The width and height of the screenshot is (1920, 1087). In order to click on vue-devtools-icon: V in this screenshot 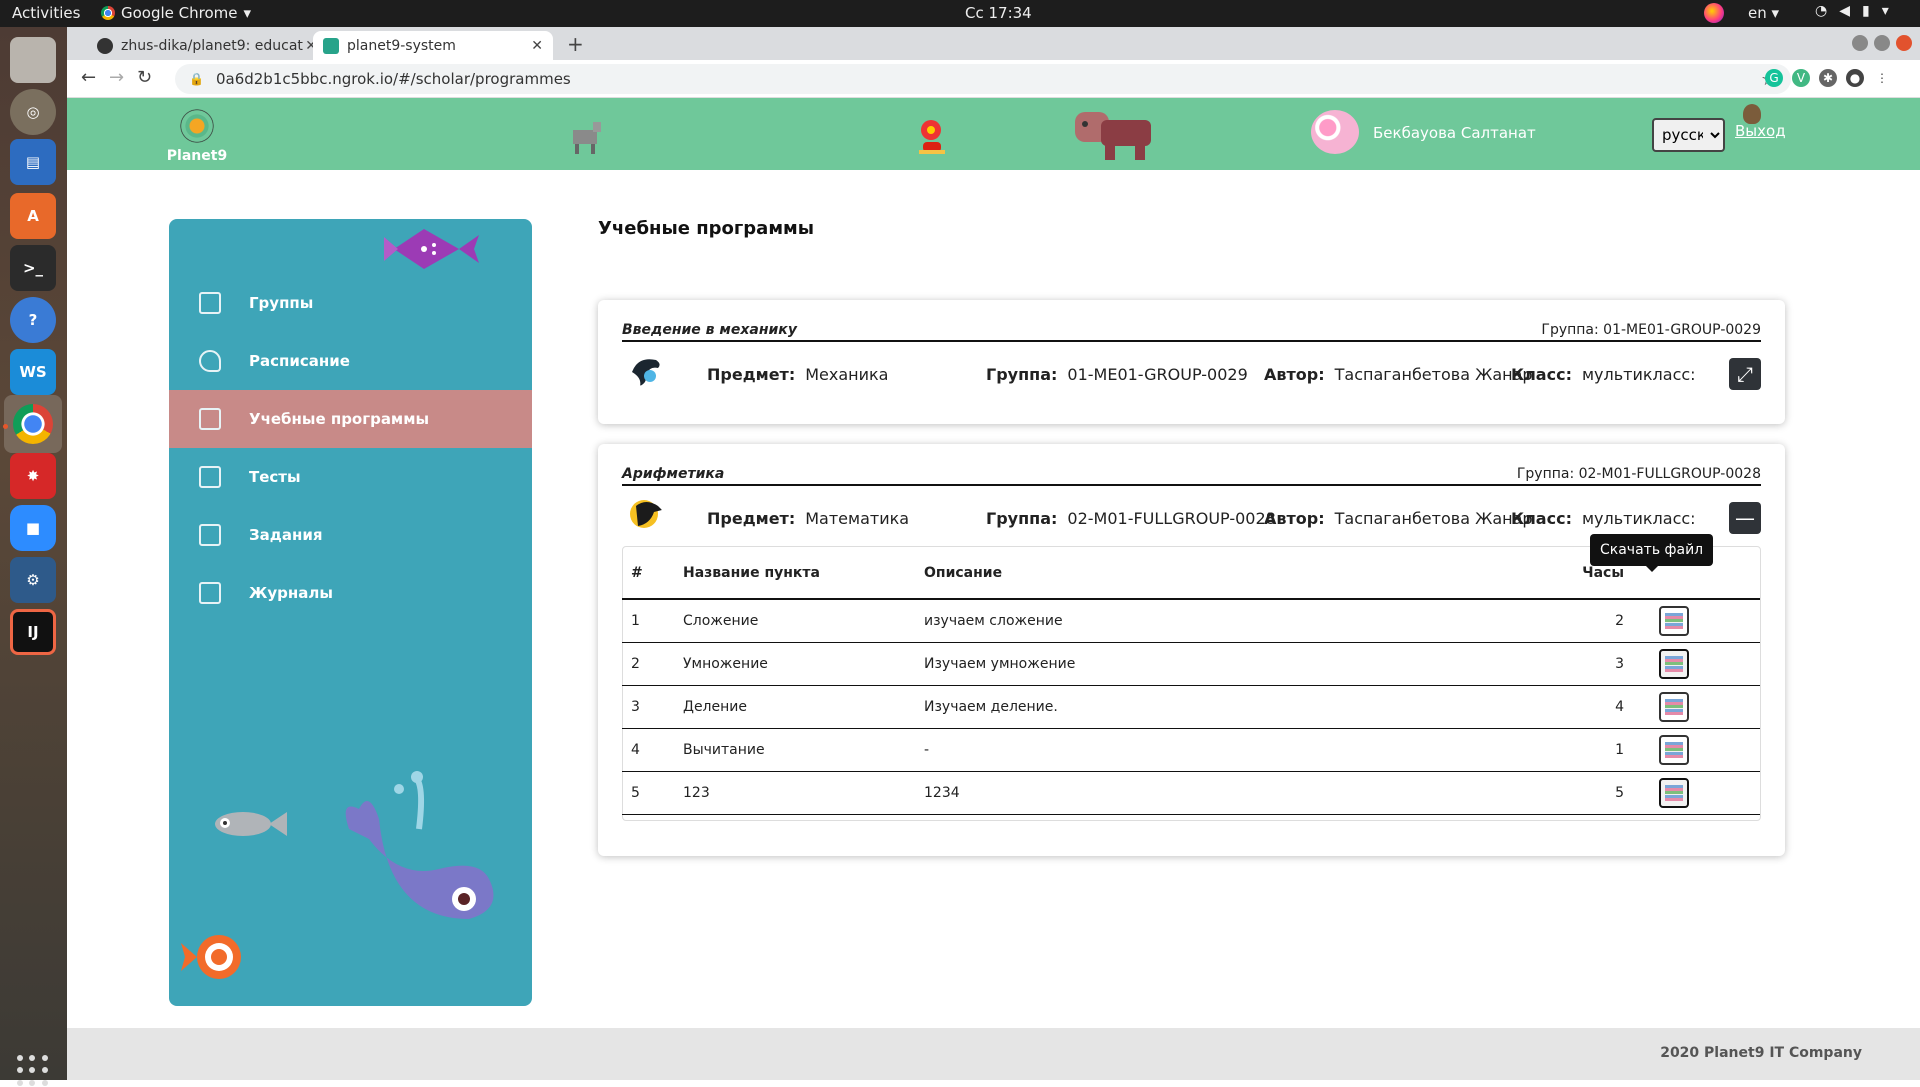, I will do `click(1801, 78)`.